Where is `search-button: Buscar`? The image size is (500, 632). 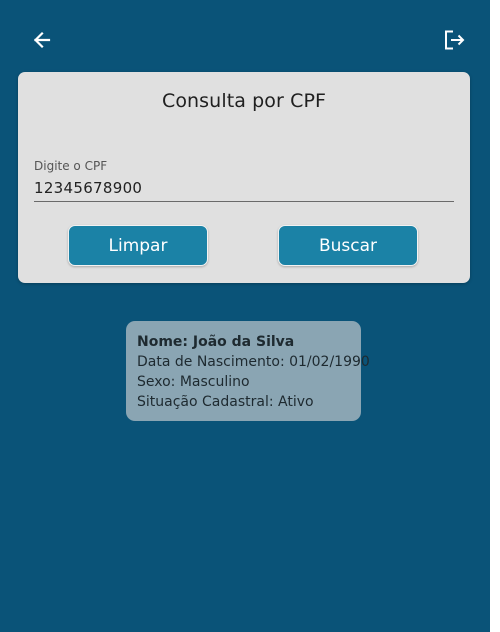 search-button: Buscar is located at coordinates (348, 245).